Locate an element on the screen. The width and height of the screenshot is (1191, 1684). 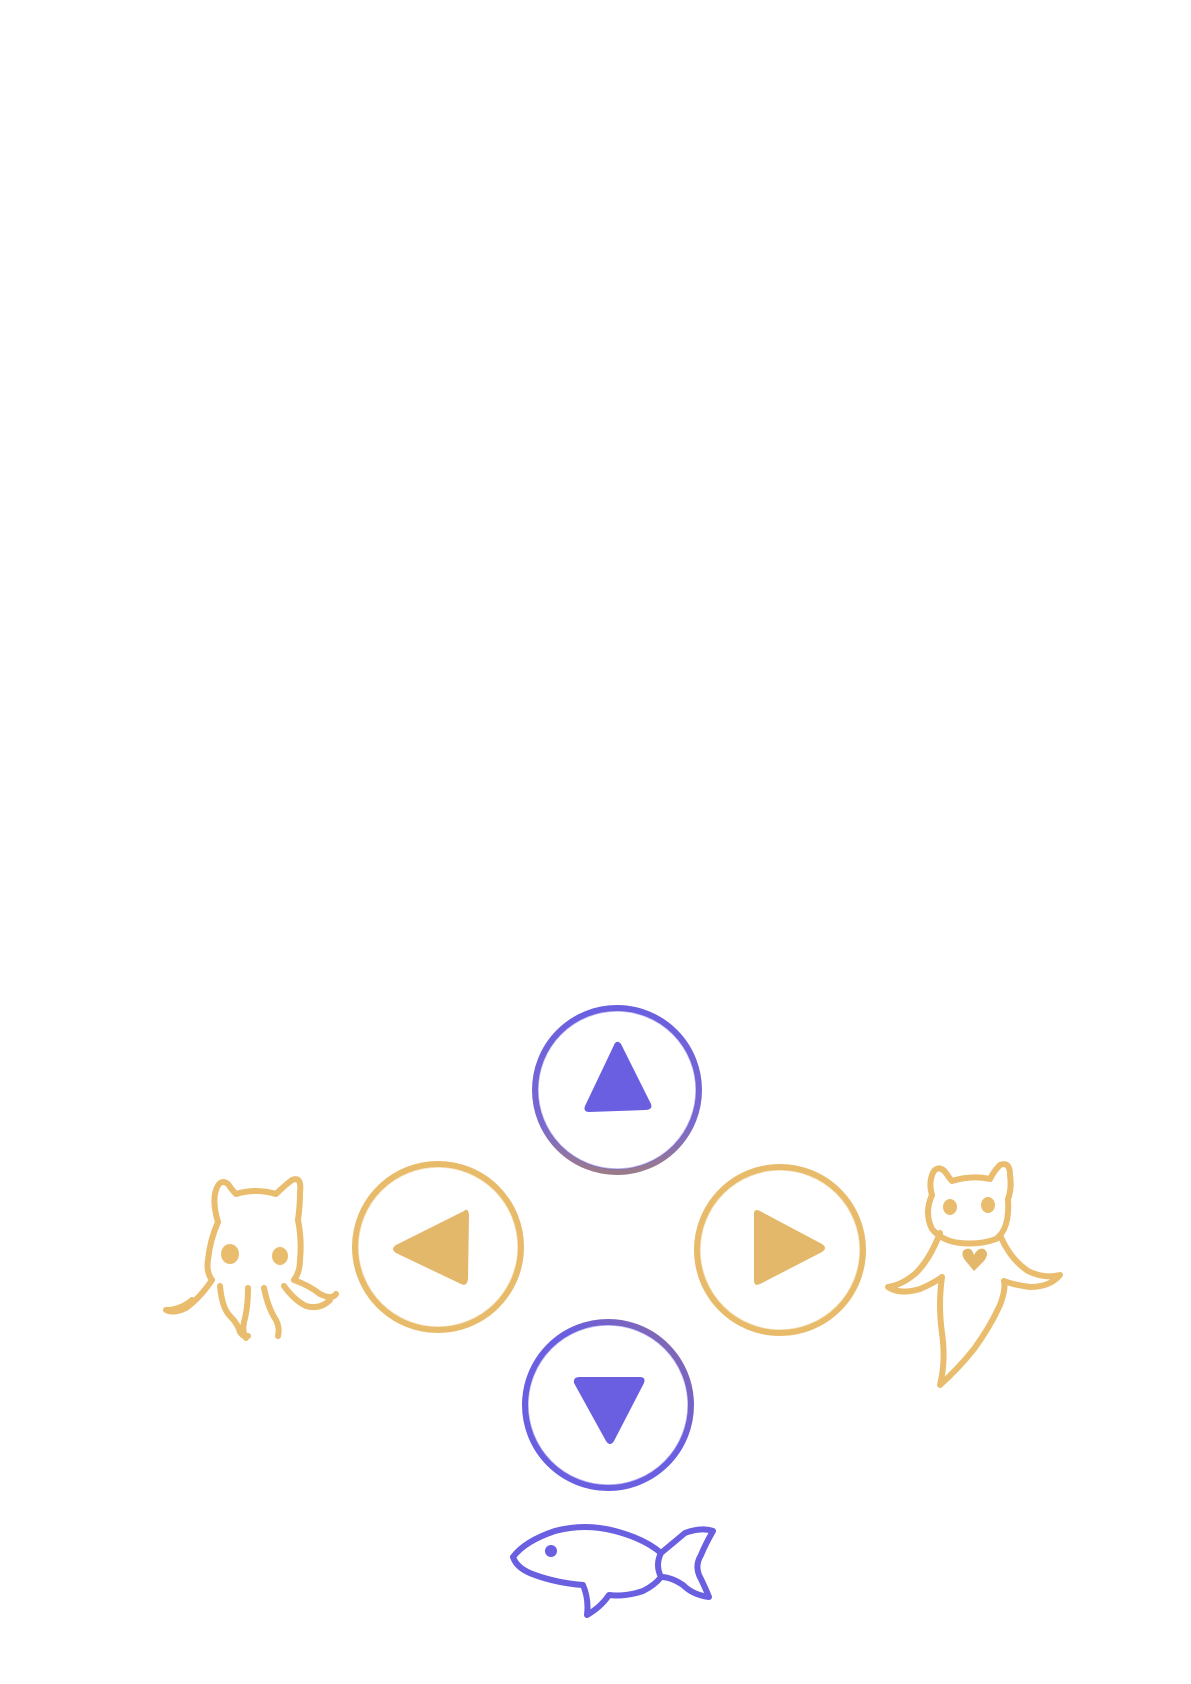
triangle-right-icon is located at coordinates (789, 1247).